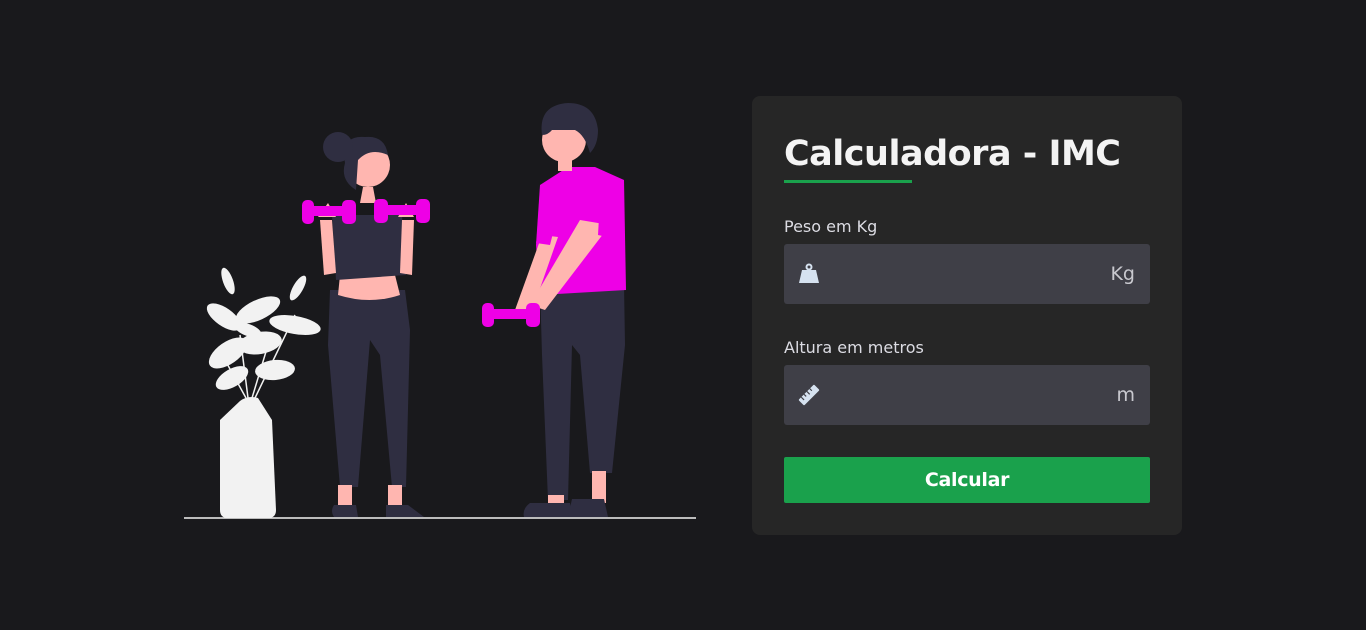  What do you see at coordinates (967, 480) in the screenshot?
I see `calculate-button: Calcular` at bounding box center [967, 480].